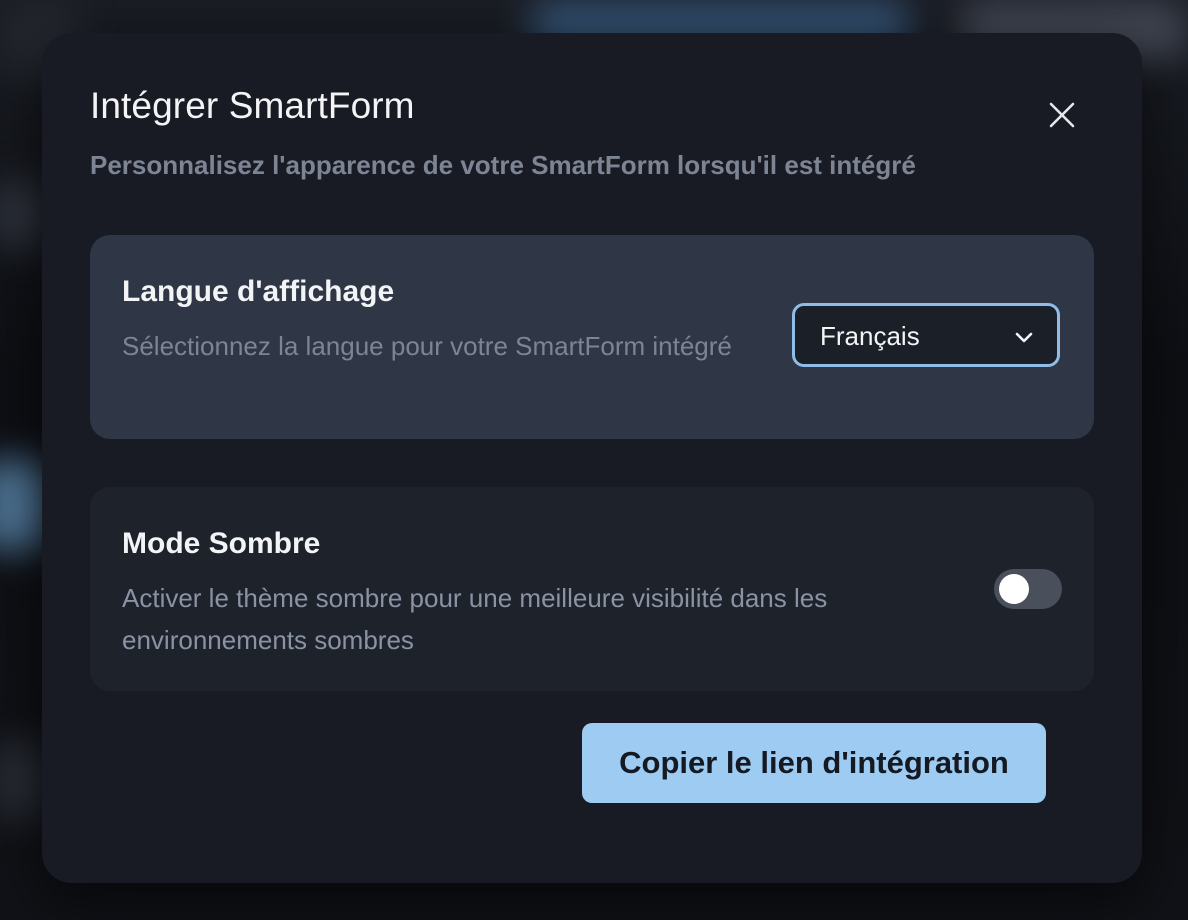 This screenshot has height=920, width=1188. What do you see at coordinates (258, 291) in the screenshot?
I see `language-setting-title: Langue d'affichage` at bounding box center [258, 291].